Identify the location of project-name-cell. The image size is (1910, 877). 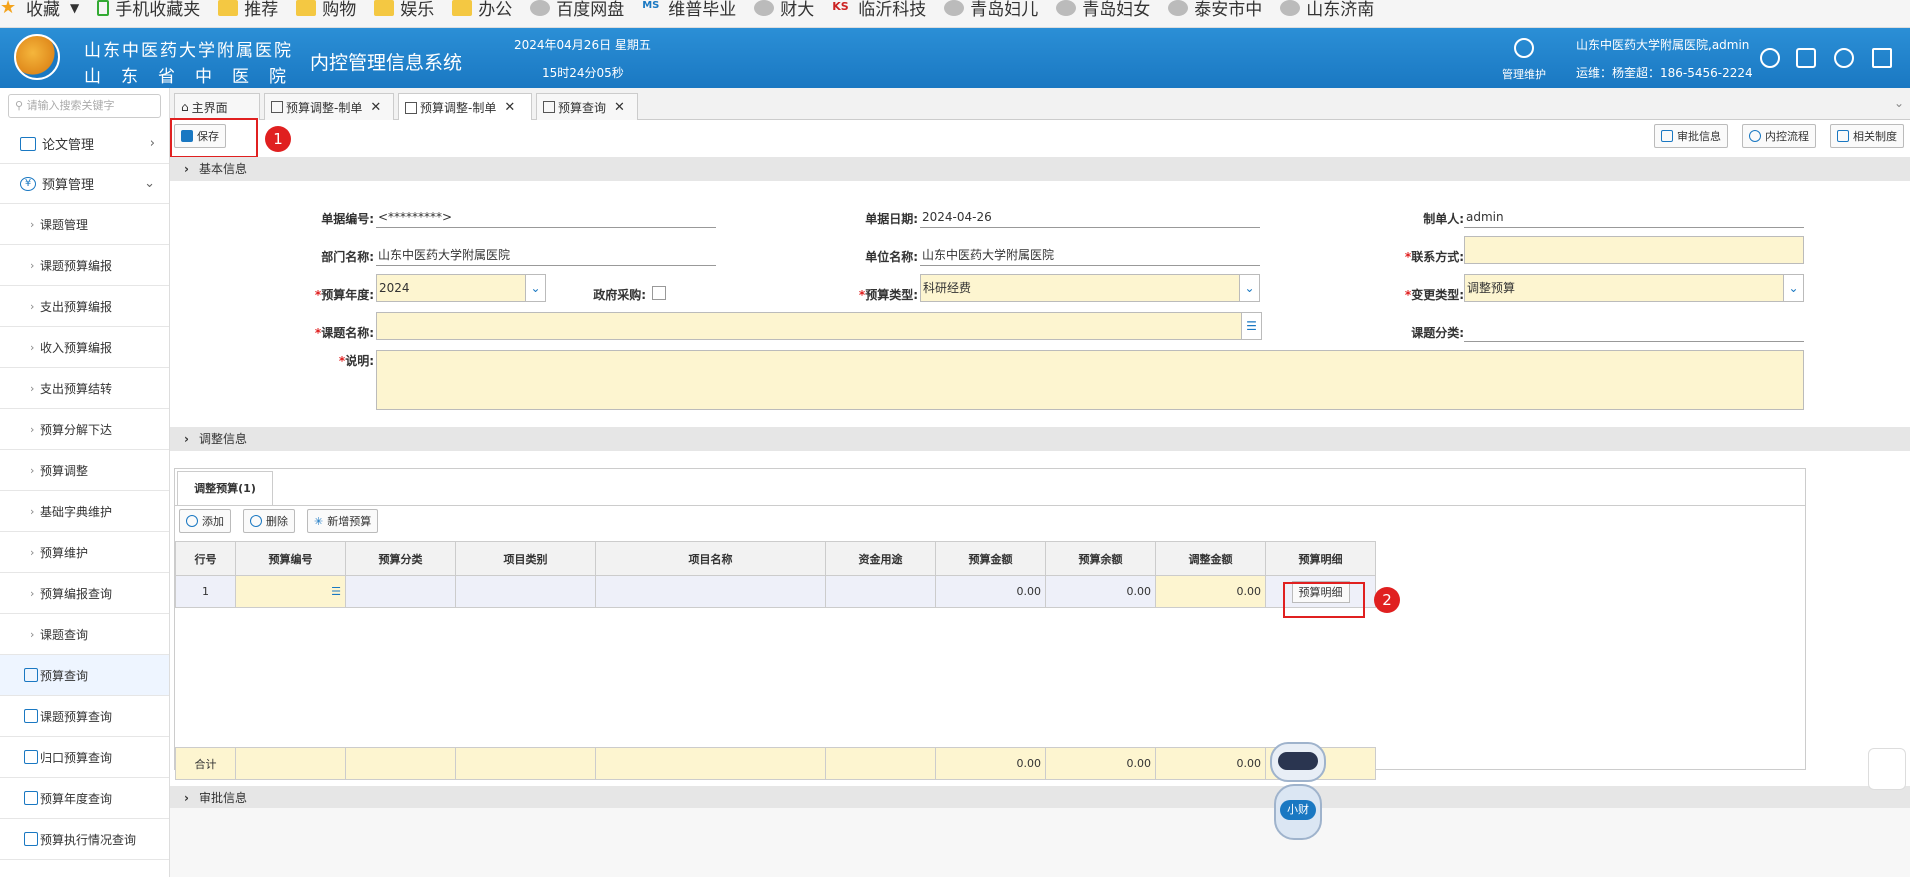
(710, 591).